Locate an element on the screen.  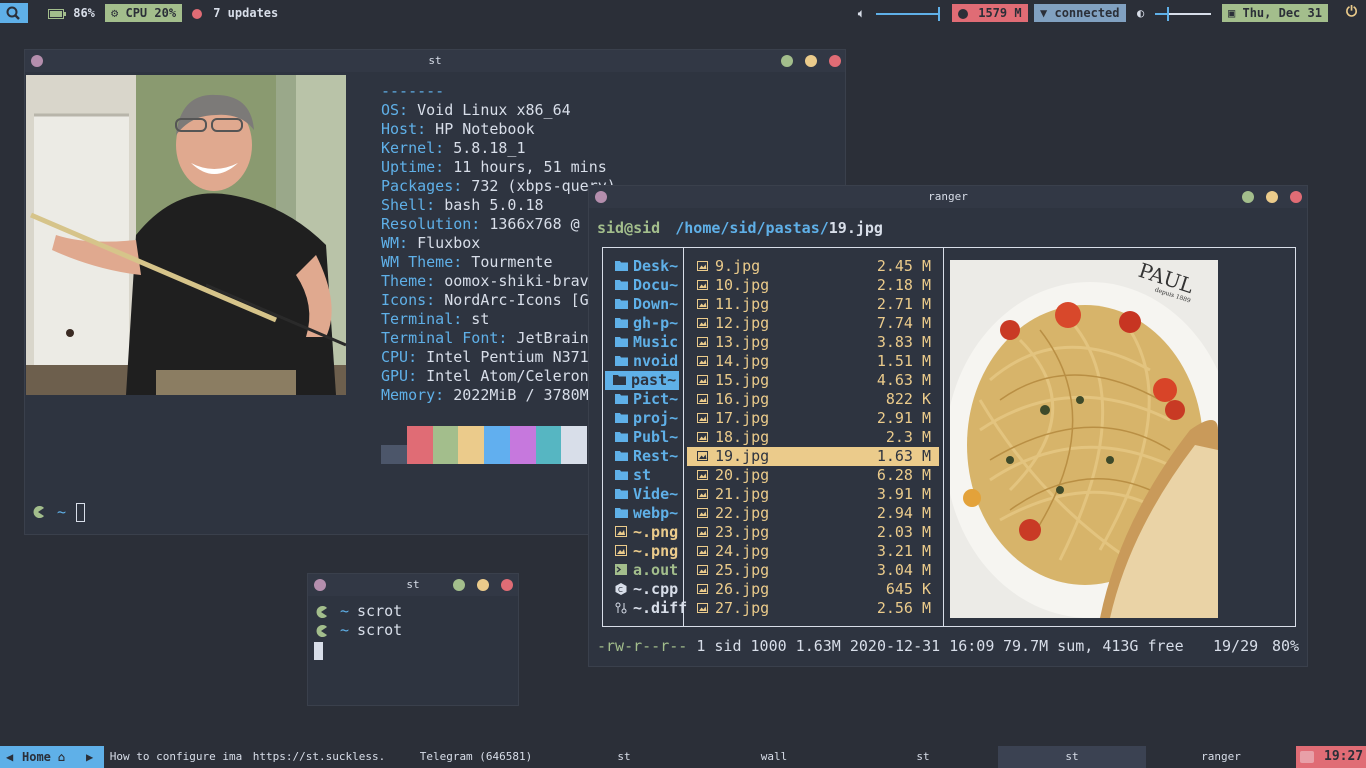
taskbar-task: wall is located at coordinates (774, 757).